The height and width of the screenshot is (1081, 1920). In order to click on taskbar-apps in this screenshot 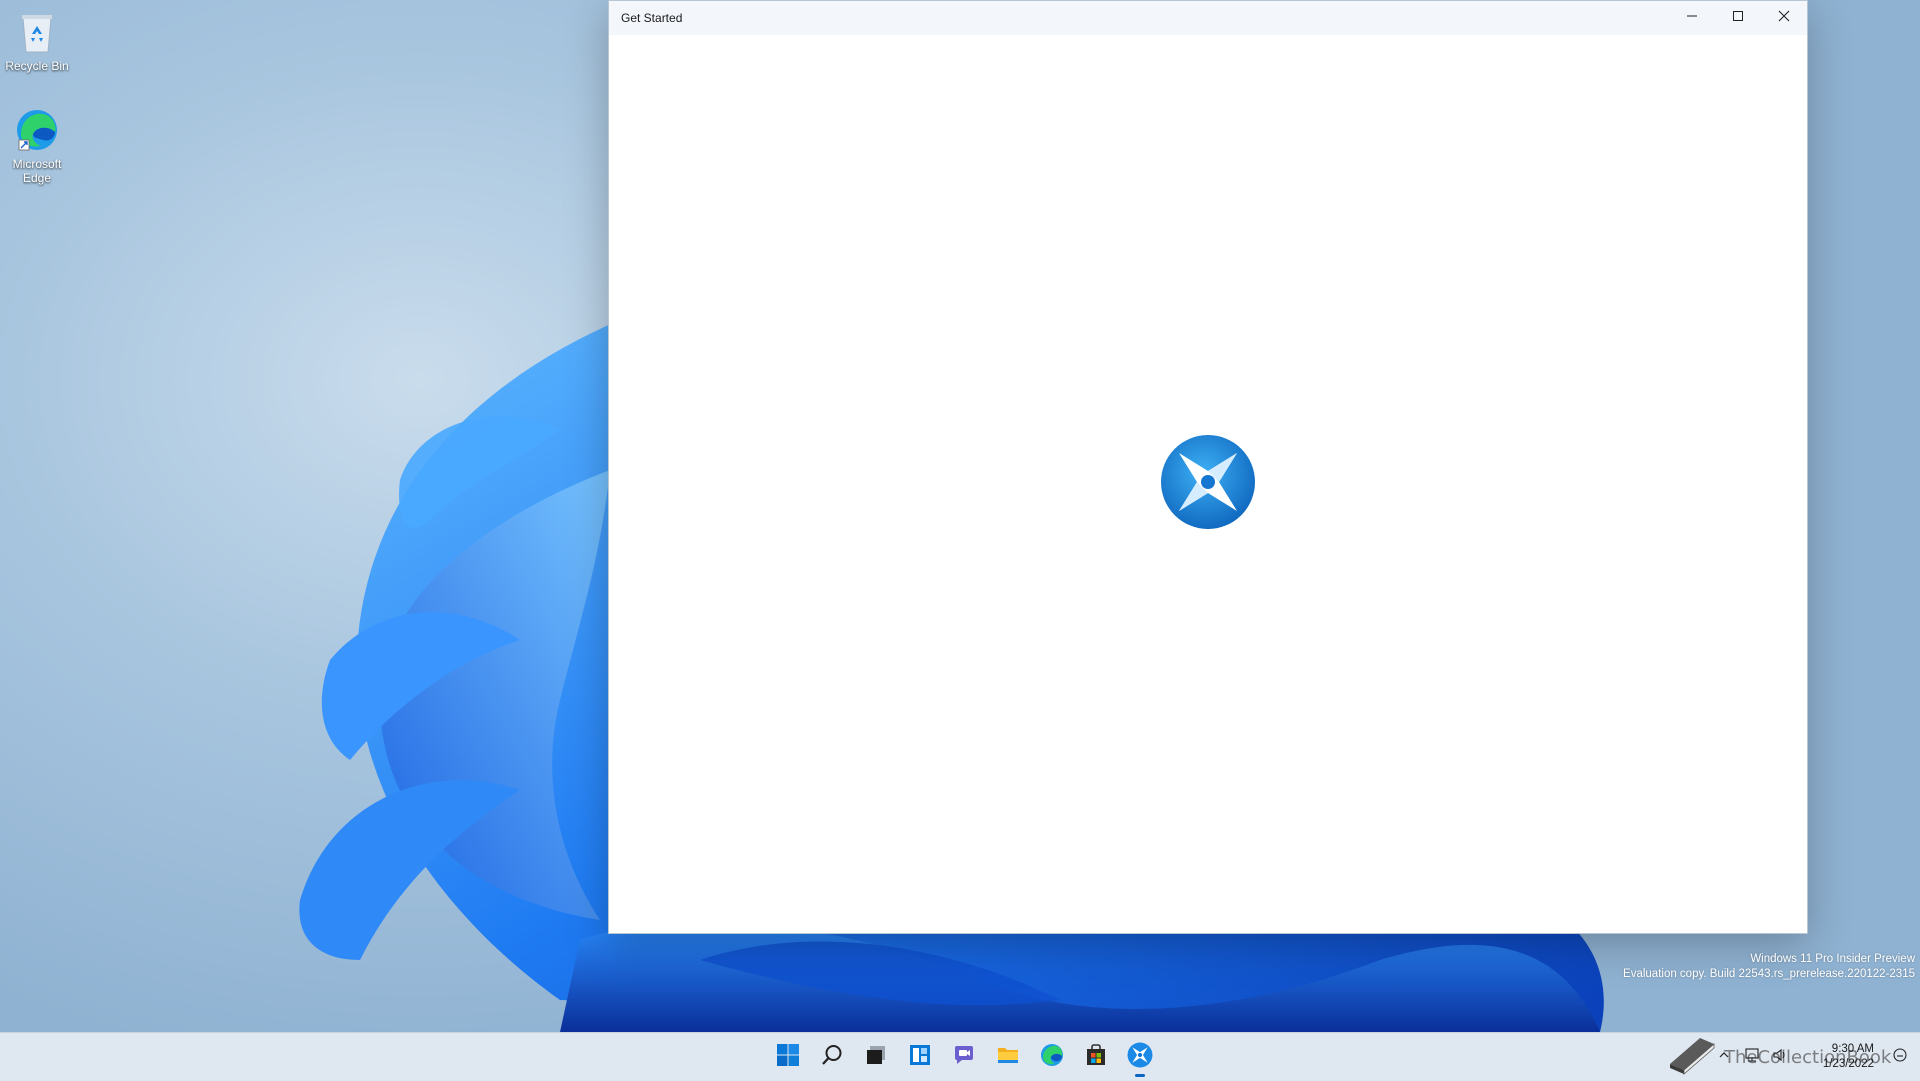, I will do `click(964, 1057)`.